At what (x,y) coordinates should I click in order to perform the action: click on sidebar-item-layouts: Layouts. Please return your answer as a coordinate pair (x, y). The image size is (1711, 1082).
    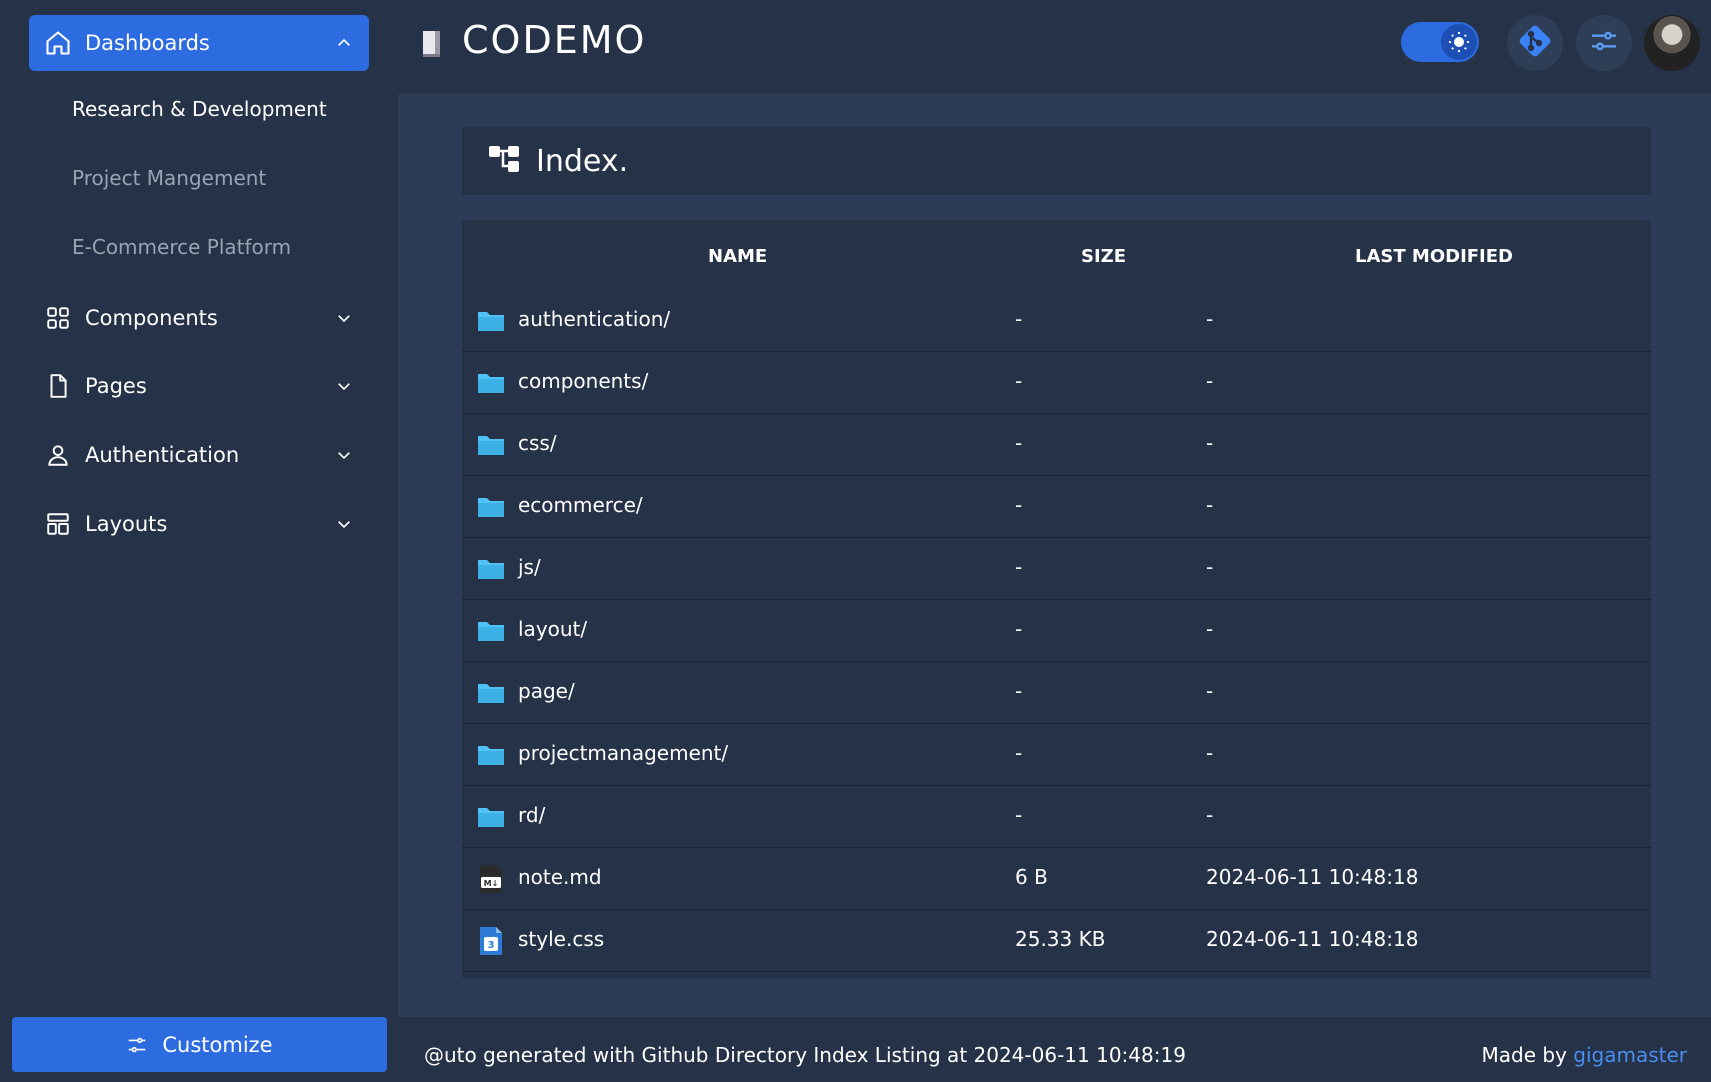
    Looking at the image, I should click on (199, 524).